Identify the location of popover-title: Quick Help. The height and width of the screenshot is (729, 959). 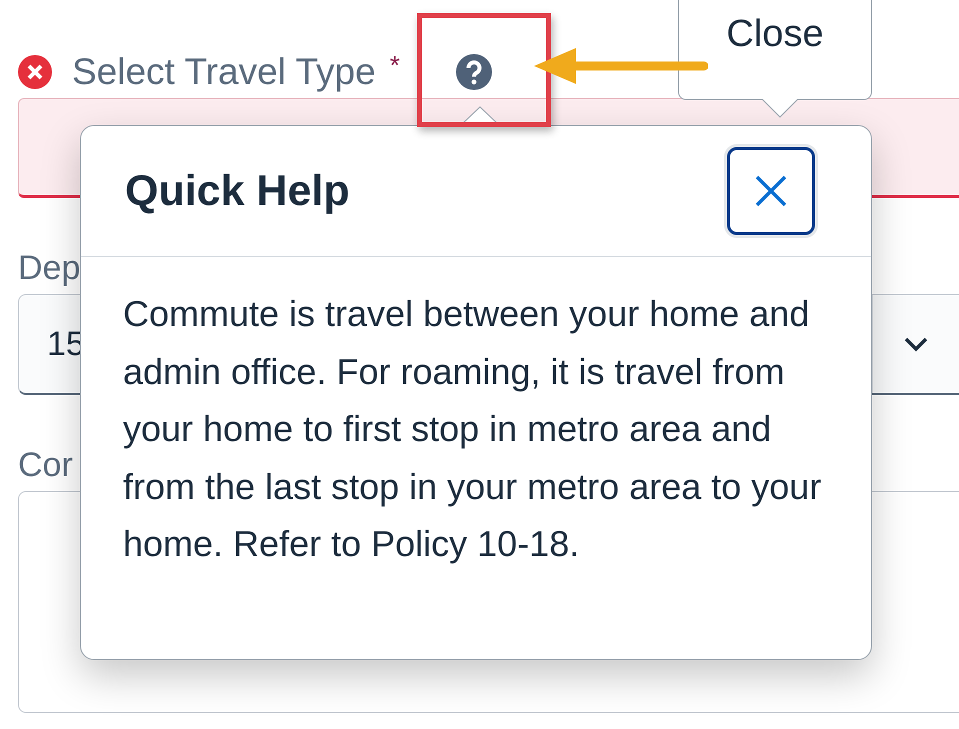
(237, 191).